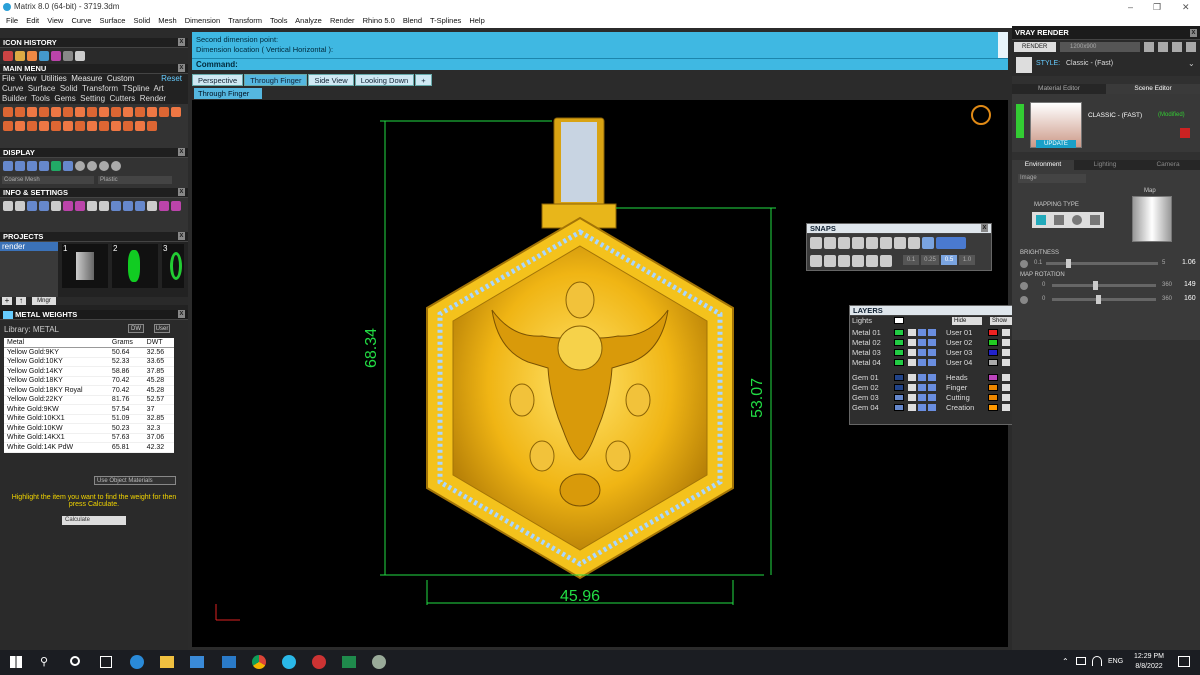 The width and height of the screenshot is (1200, 675). I want to click on file-explorer-icon, so click(167, 662).